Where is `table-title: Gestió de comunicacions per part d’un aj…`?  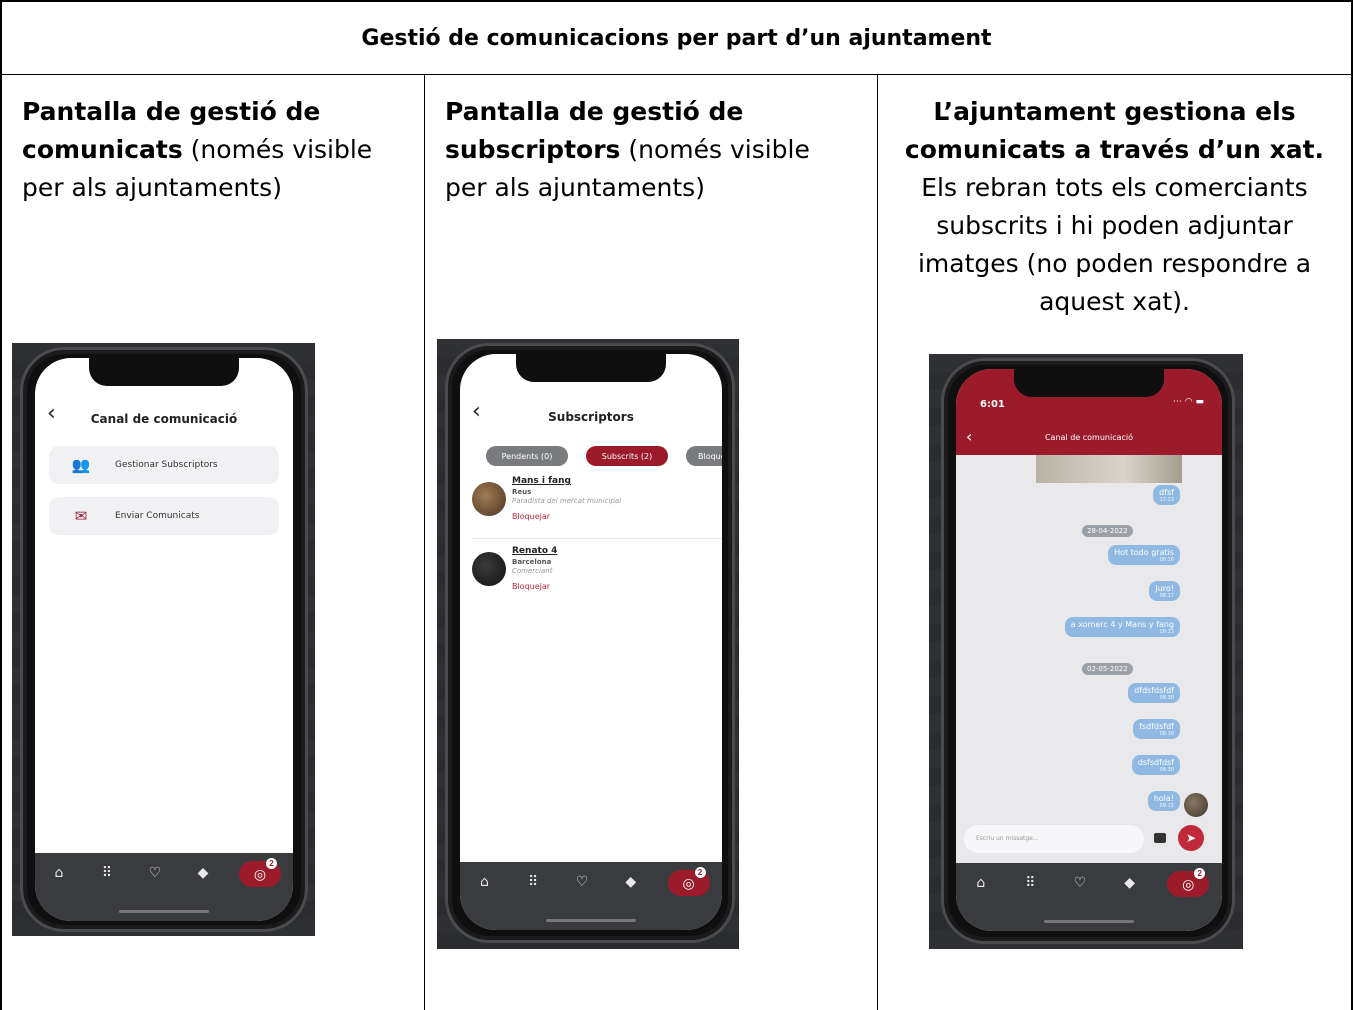 table-title: Gestió de comunicacions per part d’un aj… is located at coordinates (676, 38).